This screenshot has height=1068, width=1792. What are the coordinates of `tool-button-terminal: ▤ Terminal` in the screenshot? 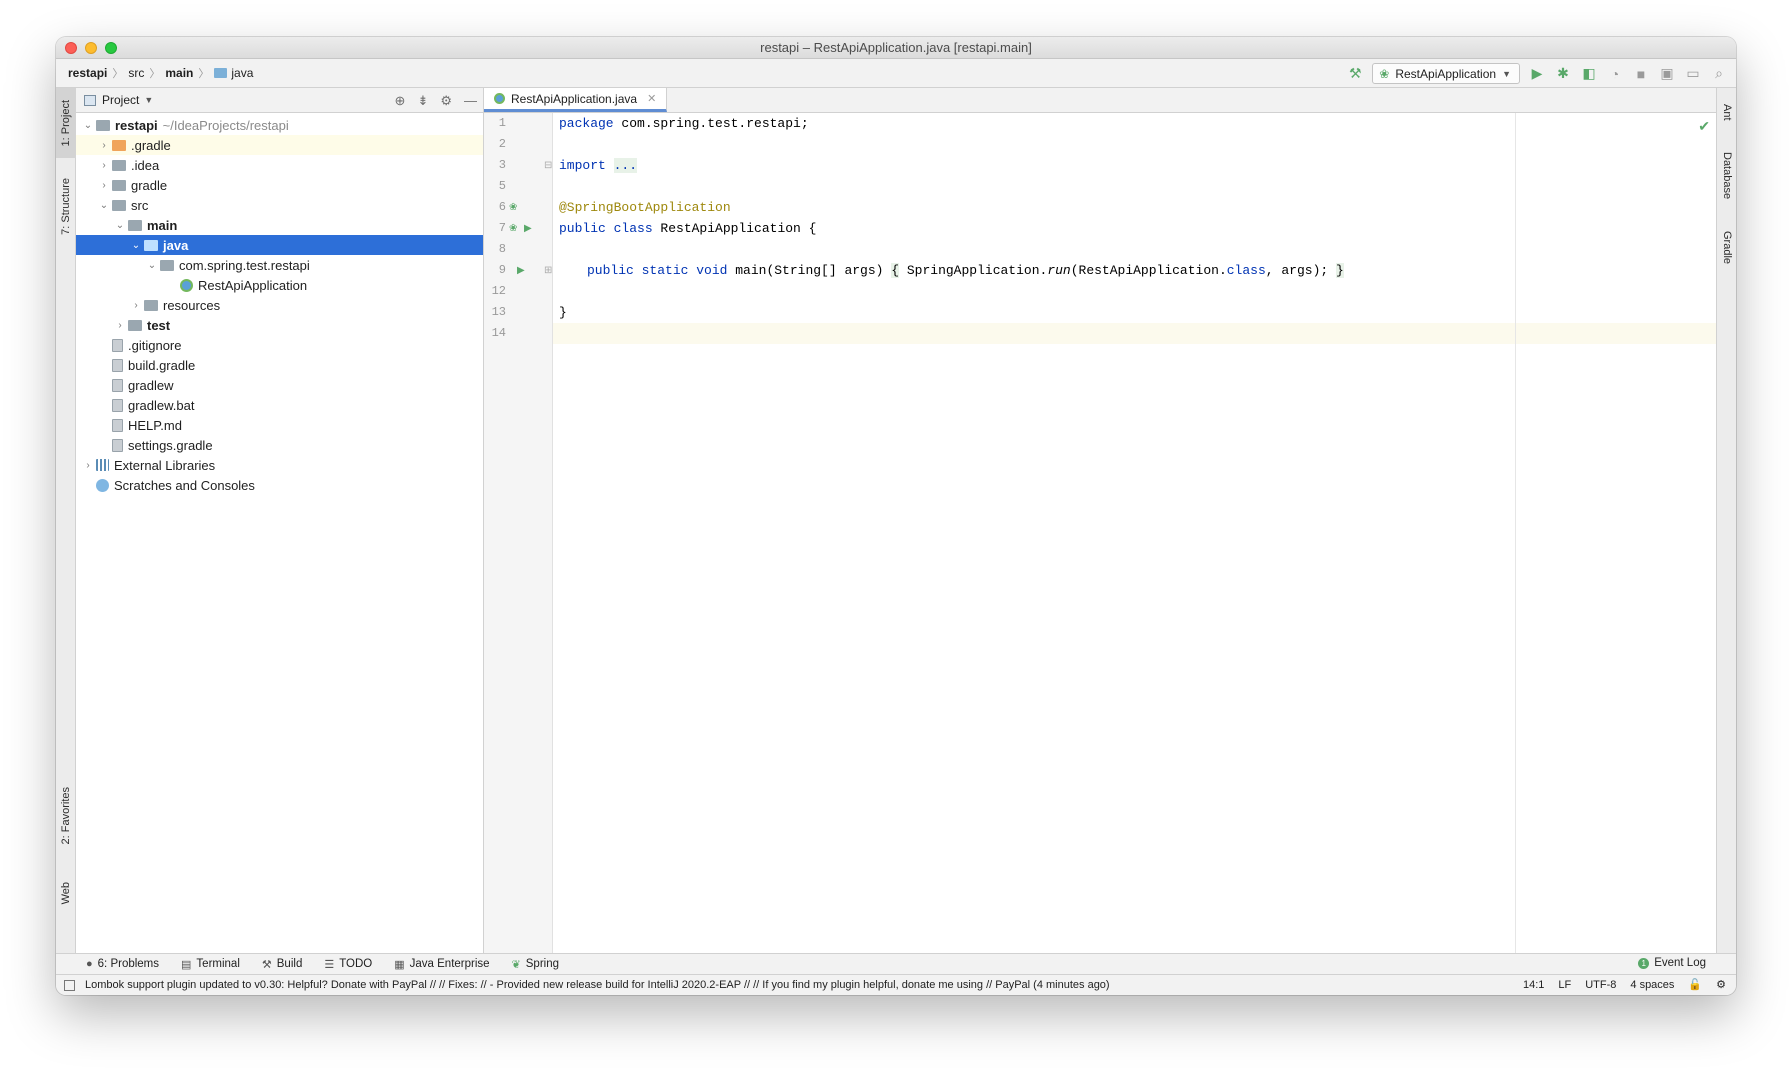 It's located at (210, 964).